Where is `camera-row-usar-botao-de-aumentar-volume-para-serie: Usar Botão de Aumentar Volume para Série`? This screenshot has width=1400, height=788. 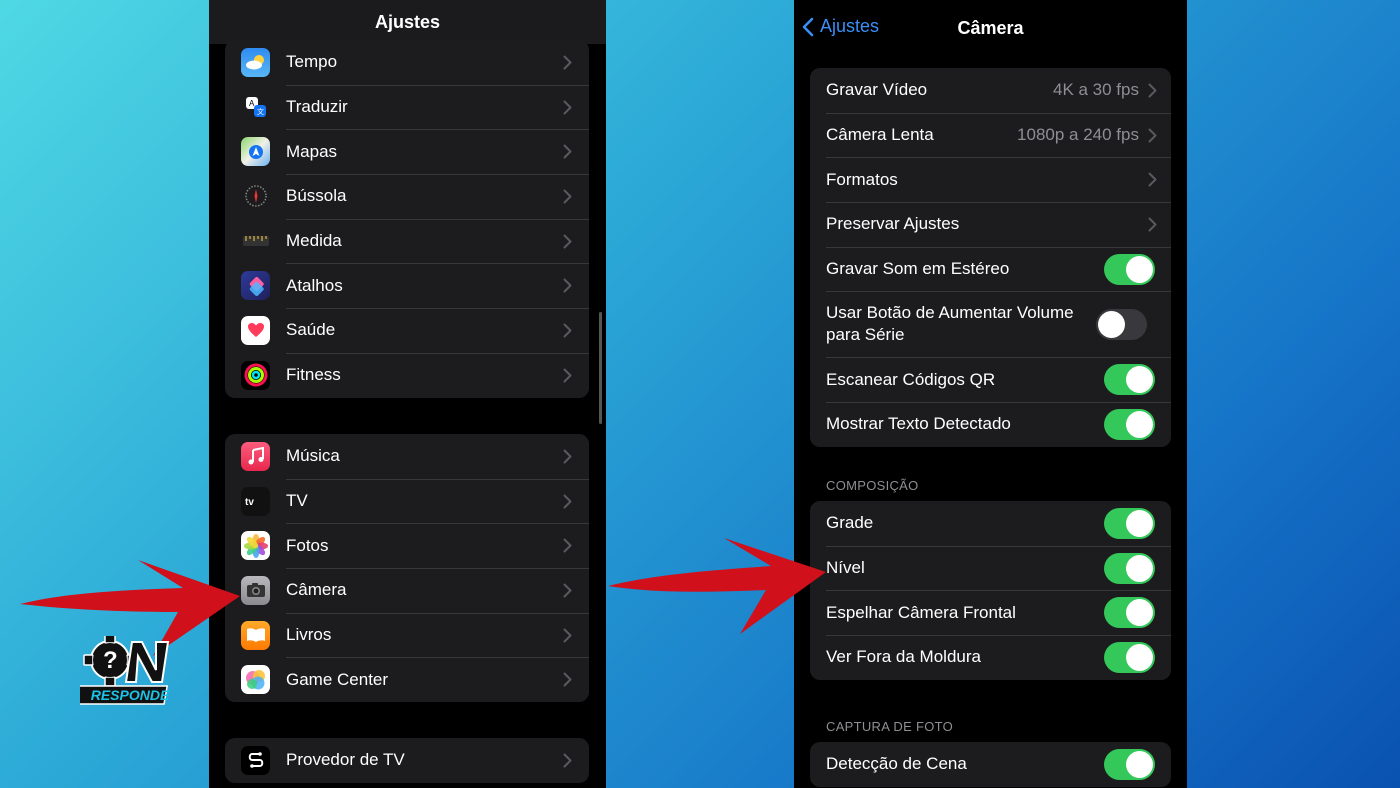 camera-row-usar-botao-de-aumentar-volume-para-serie: Usar Botão de Aumentar Volume para Série is located at coordinates (990, 324).